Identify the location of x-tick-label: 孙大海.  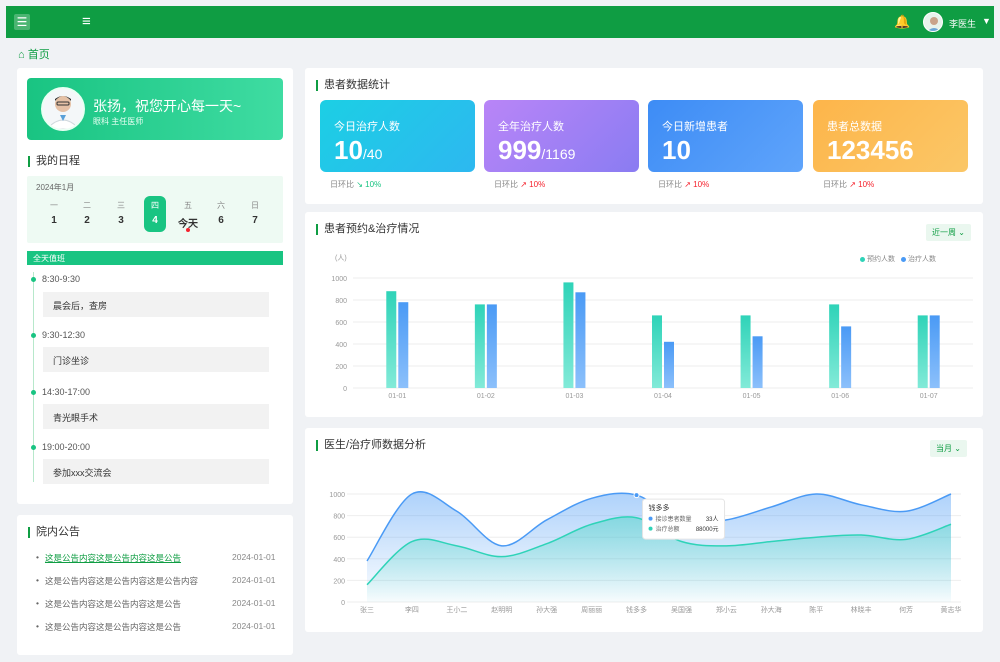
(771, 609).